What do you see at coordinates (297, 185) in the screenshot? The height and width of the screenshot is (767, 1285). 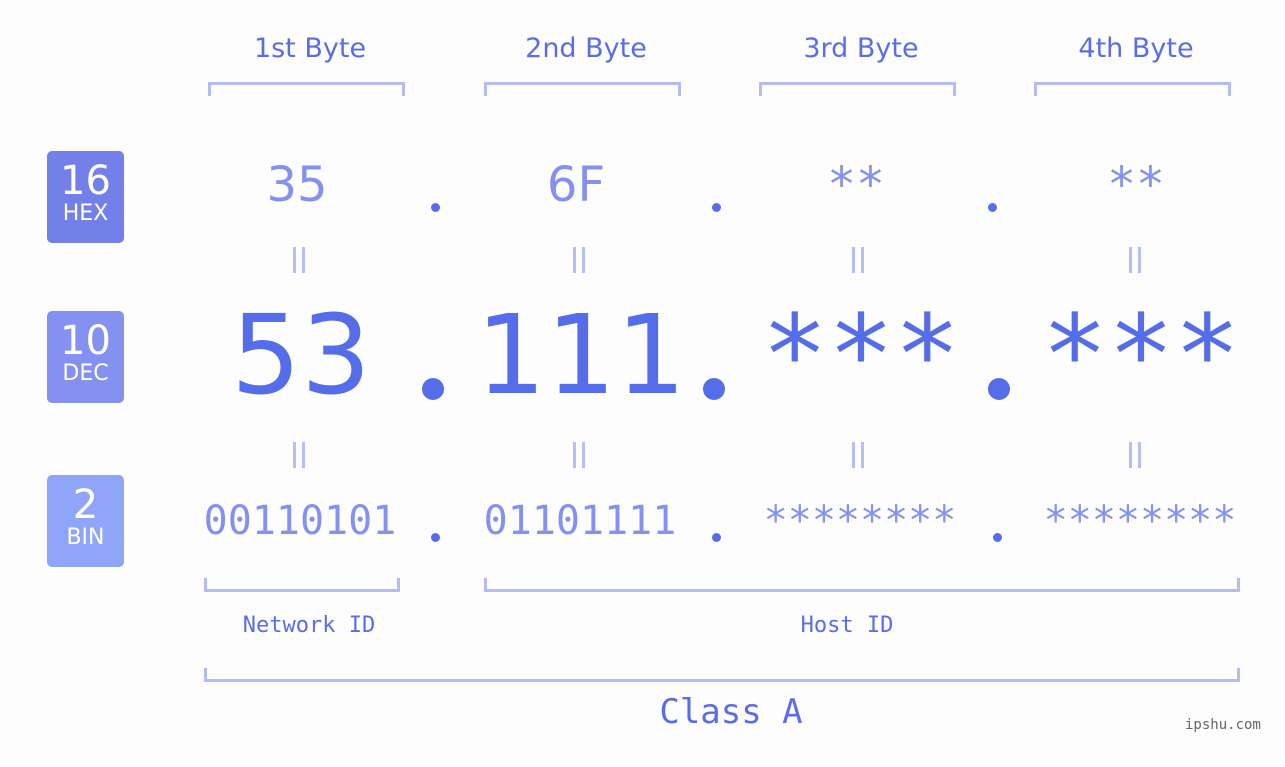 I see `hex-byte-1: 35` at bounding box center [297, 185].